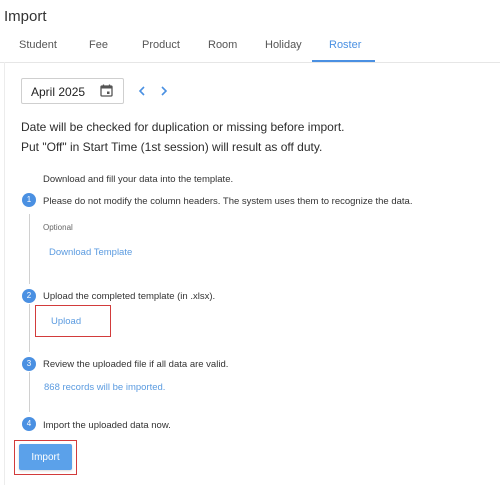 The image size is (500, 485). I want to click on tab-bar: Student Fee Product Room Holiday Roster, so click(250, 46).